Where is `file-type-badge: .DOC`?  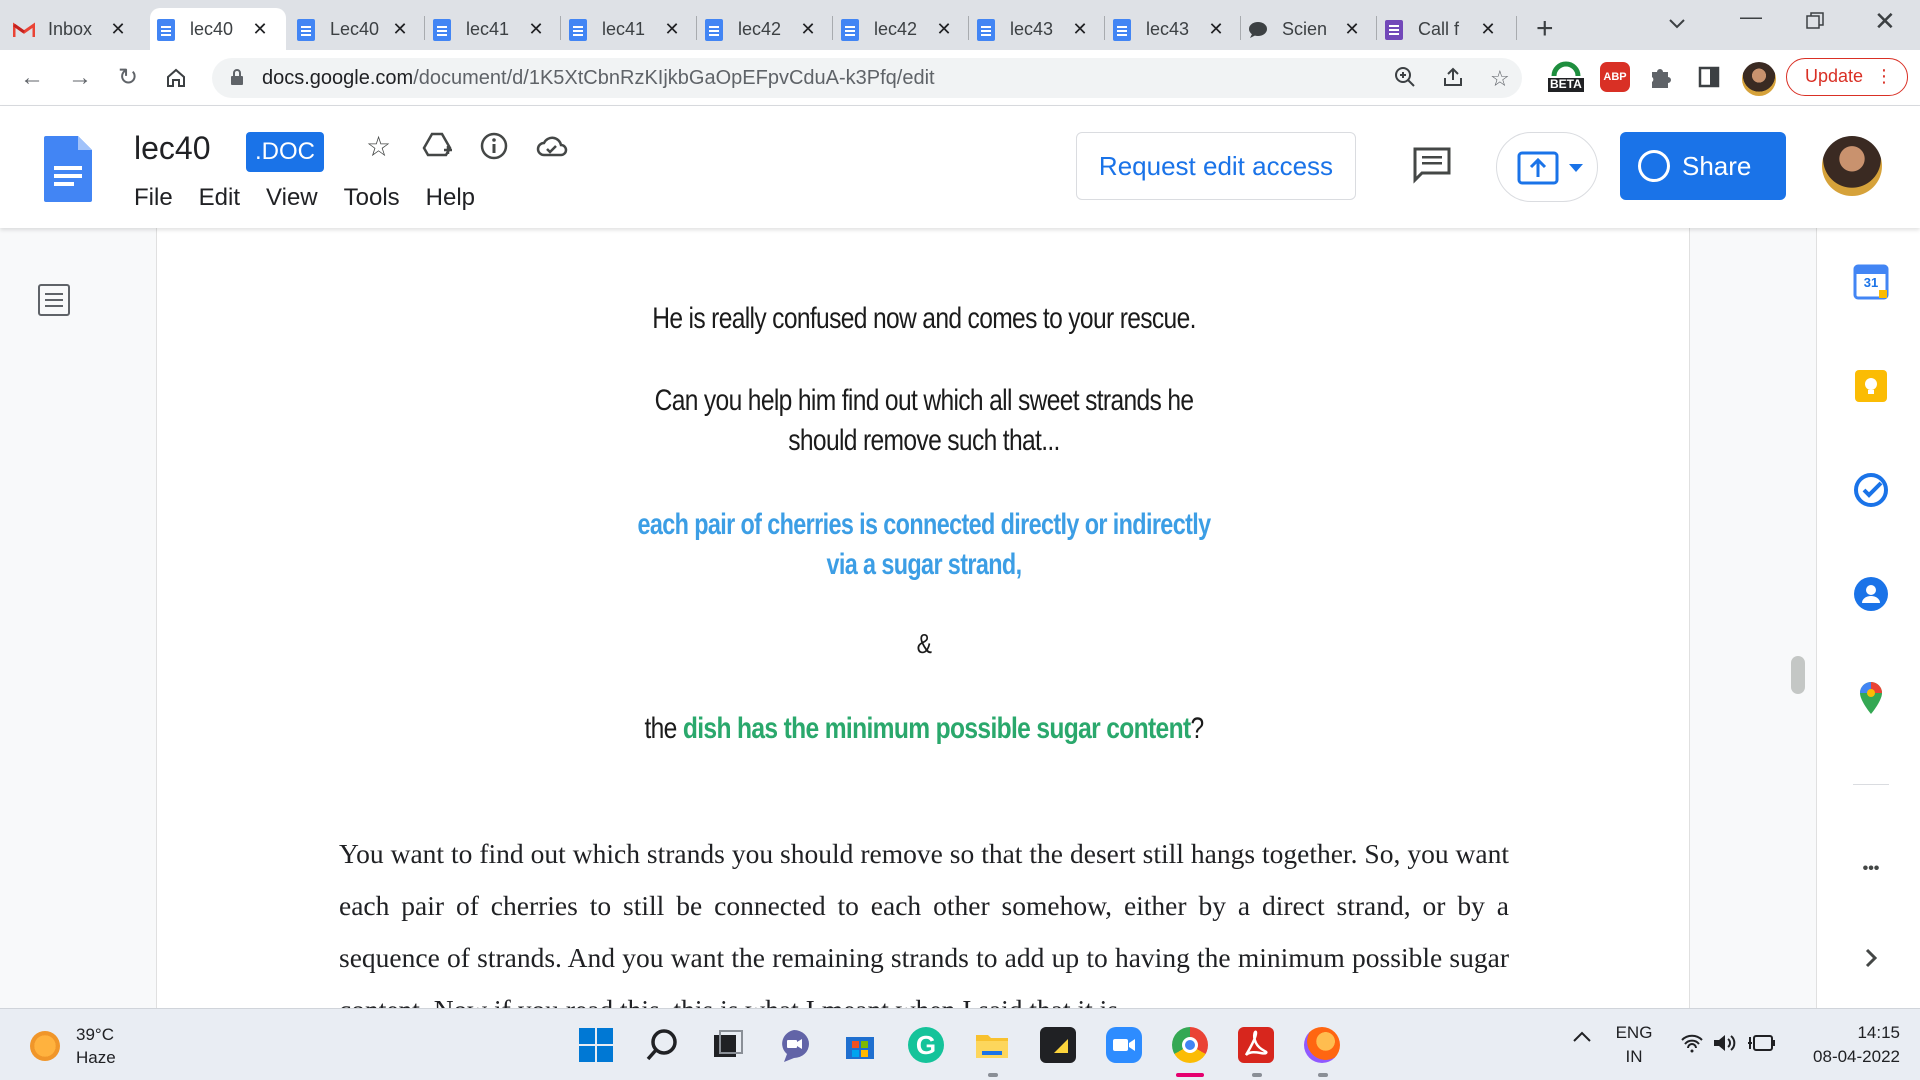 file-type-badge: .DOC is located at coordinates (285, 152).